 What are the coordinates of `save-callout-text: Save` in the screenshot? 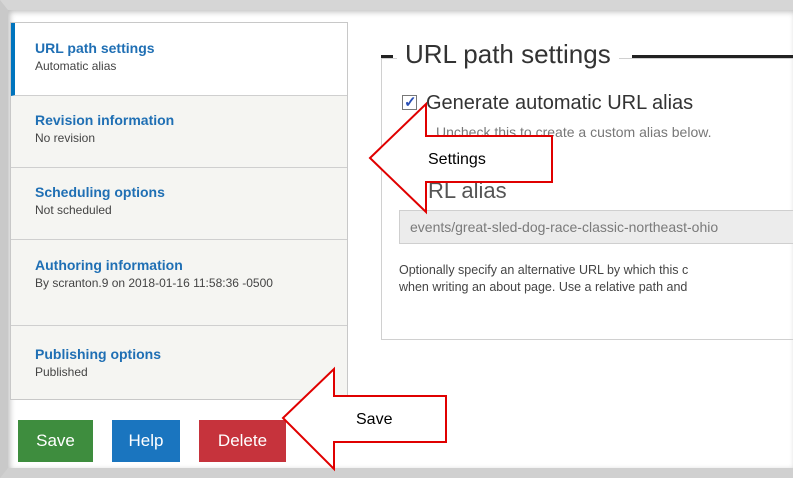 It's located at (374, 419).